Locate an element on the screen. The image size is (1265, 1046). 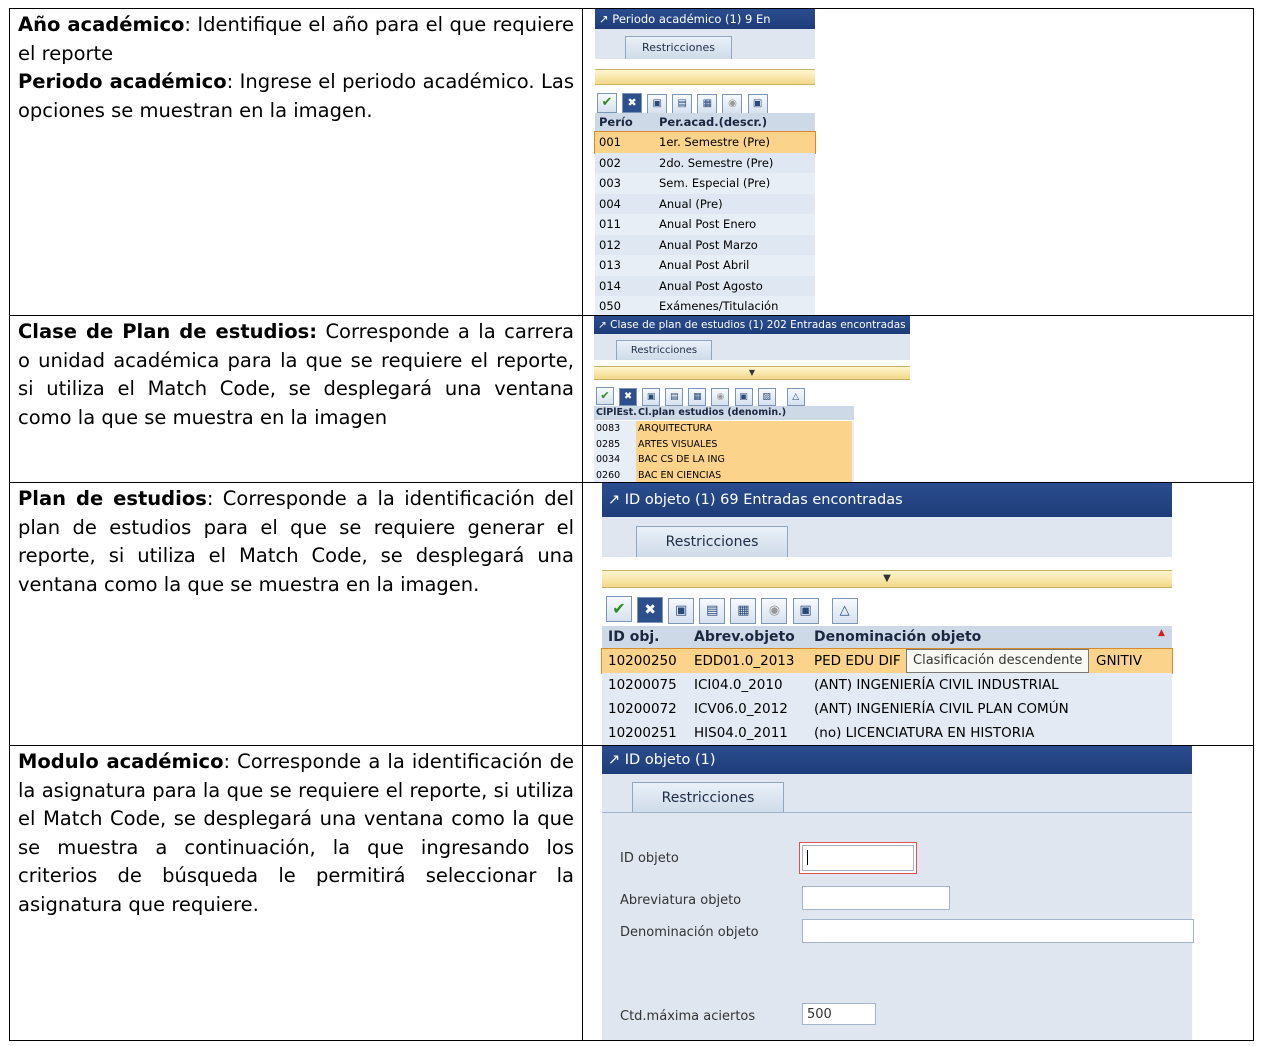
list-header: Perío Per.acad.(descr.) is located at coordinates (705, 122).